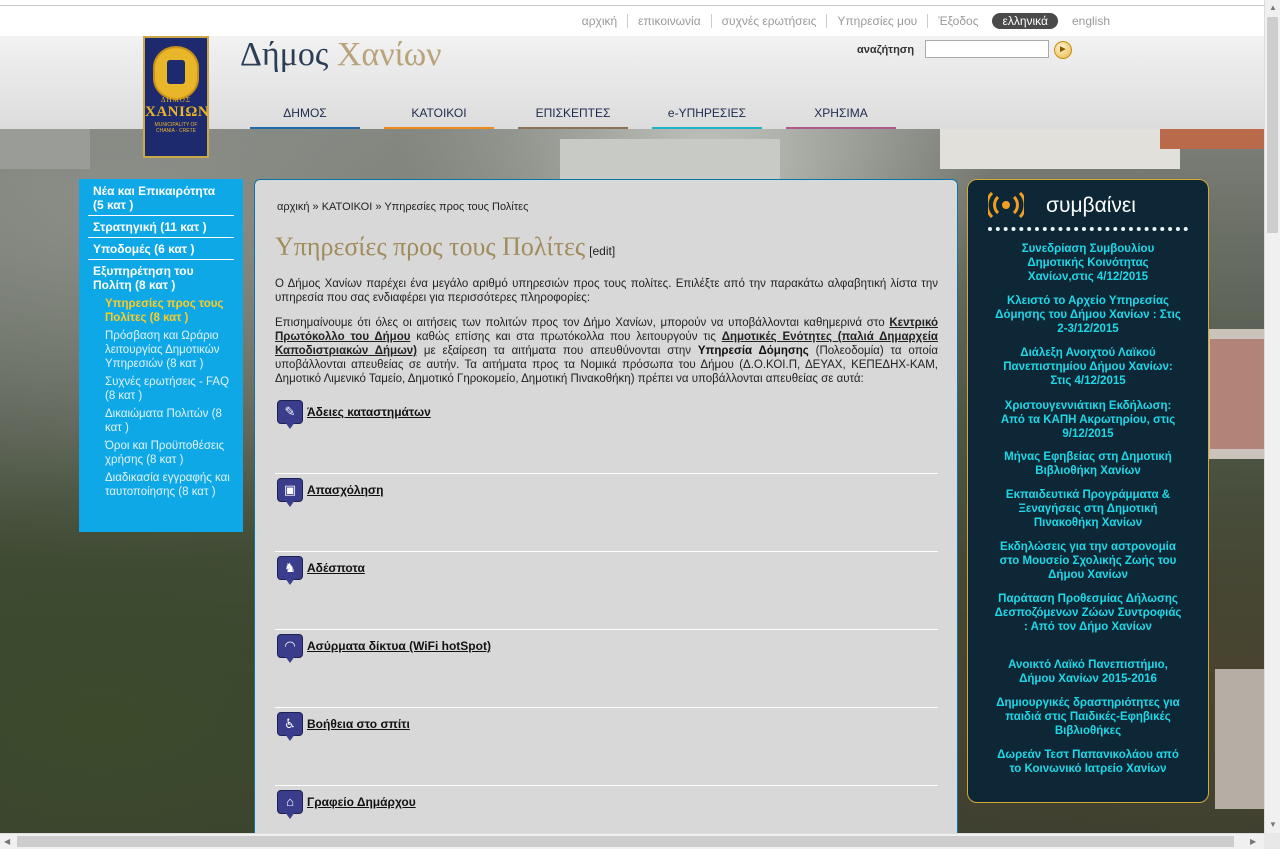 Image resolution: width=1280 pixels, height=864 pixels. What do you see at coordinates (336, 568) in the screenshot?
I see `service-link: Αδέσποτα` at bounding box center [336, 568].